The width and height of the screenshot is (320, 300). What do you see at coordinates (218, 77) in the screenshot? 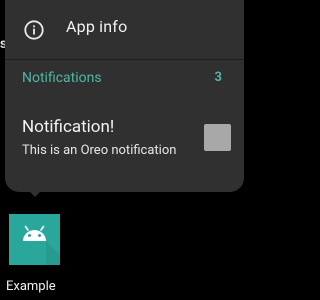
I see `notifications-count: 3` at bounding box center [218, 77].